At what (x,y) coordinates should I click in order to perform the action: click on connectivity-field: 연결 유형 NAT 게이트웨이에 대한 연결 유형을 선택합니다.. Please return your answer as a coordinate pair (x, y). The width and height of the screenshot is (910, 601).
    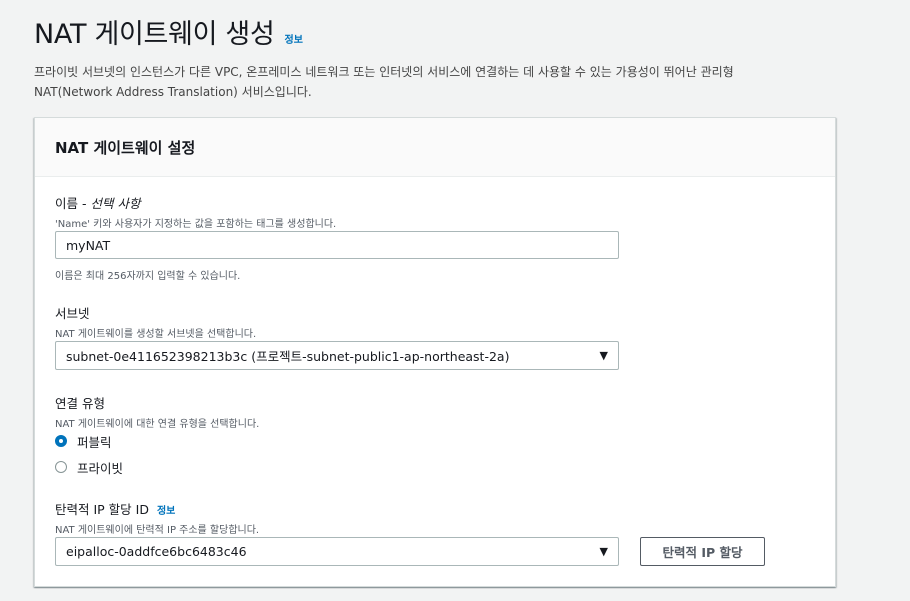
    Looking at the image, I should click on (157, 411).